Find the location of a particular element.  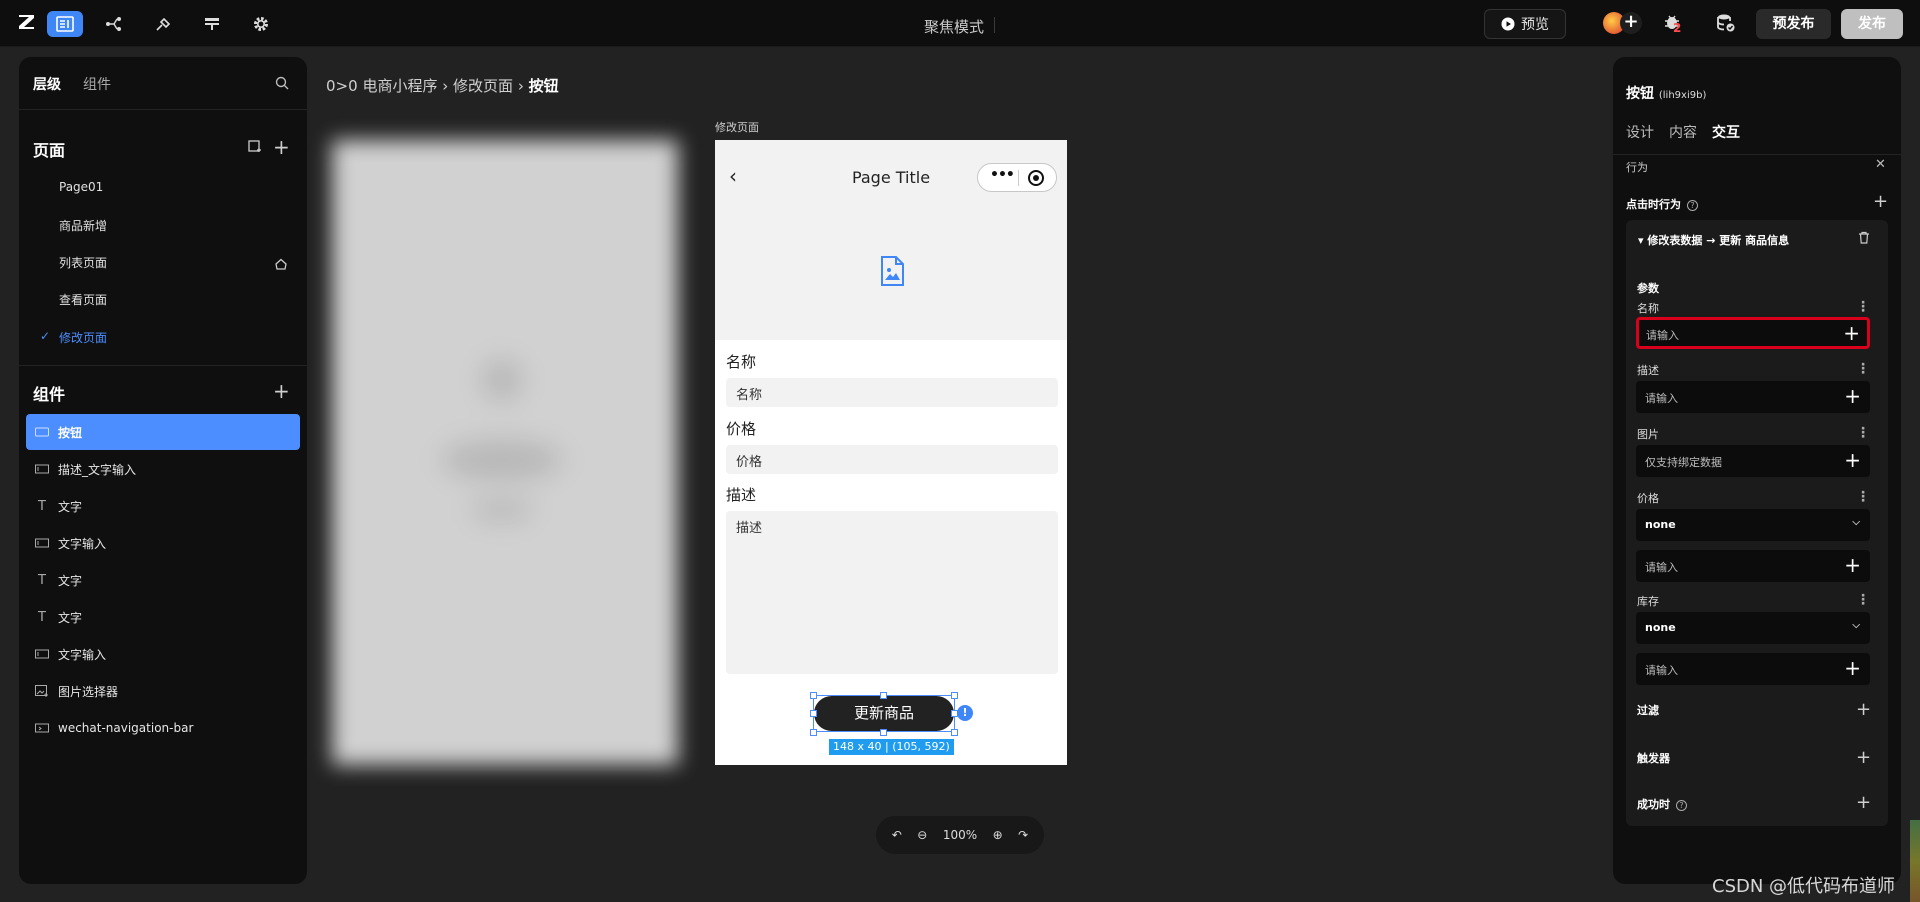

warning-icon: ! is located at coordinates (965, 713).